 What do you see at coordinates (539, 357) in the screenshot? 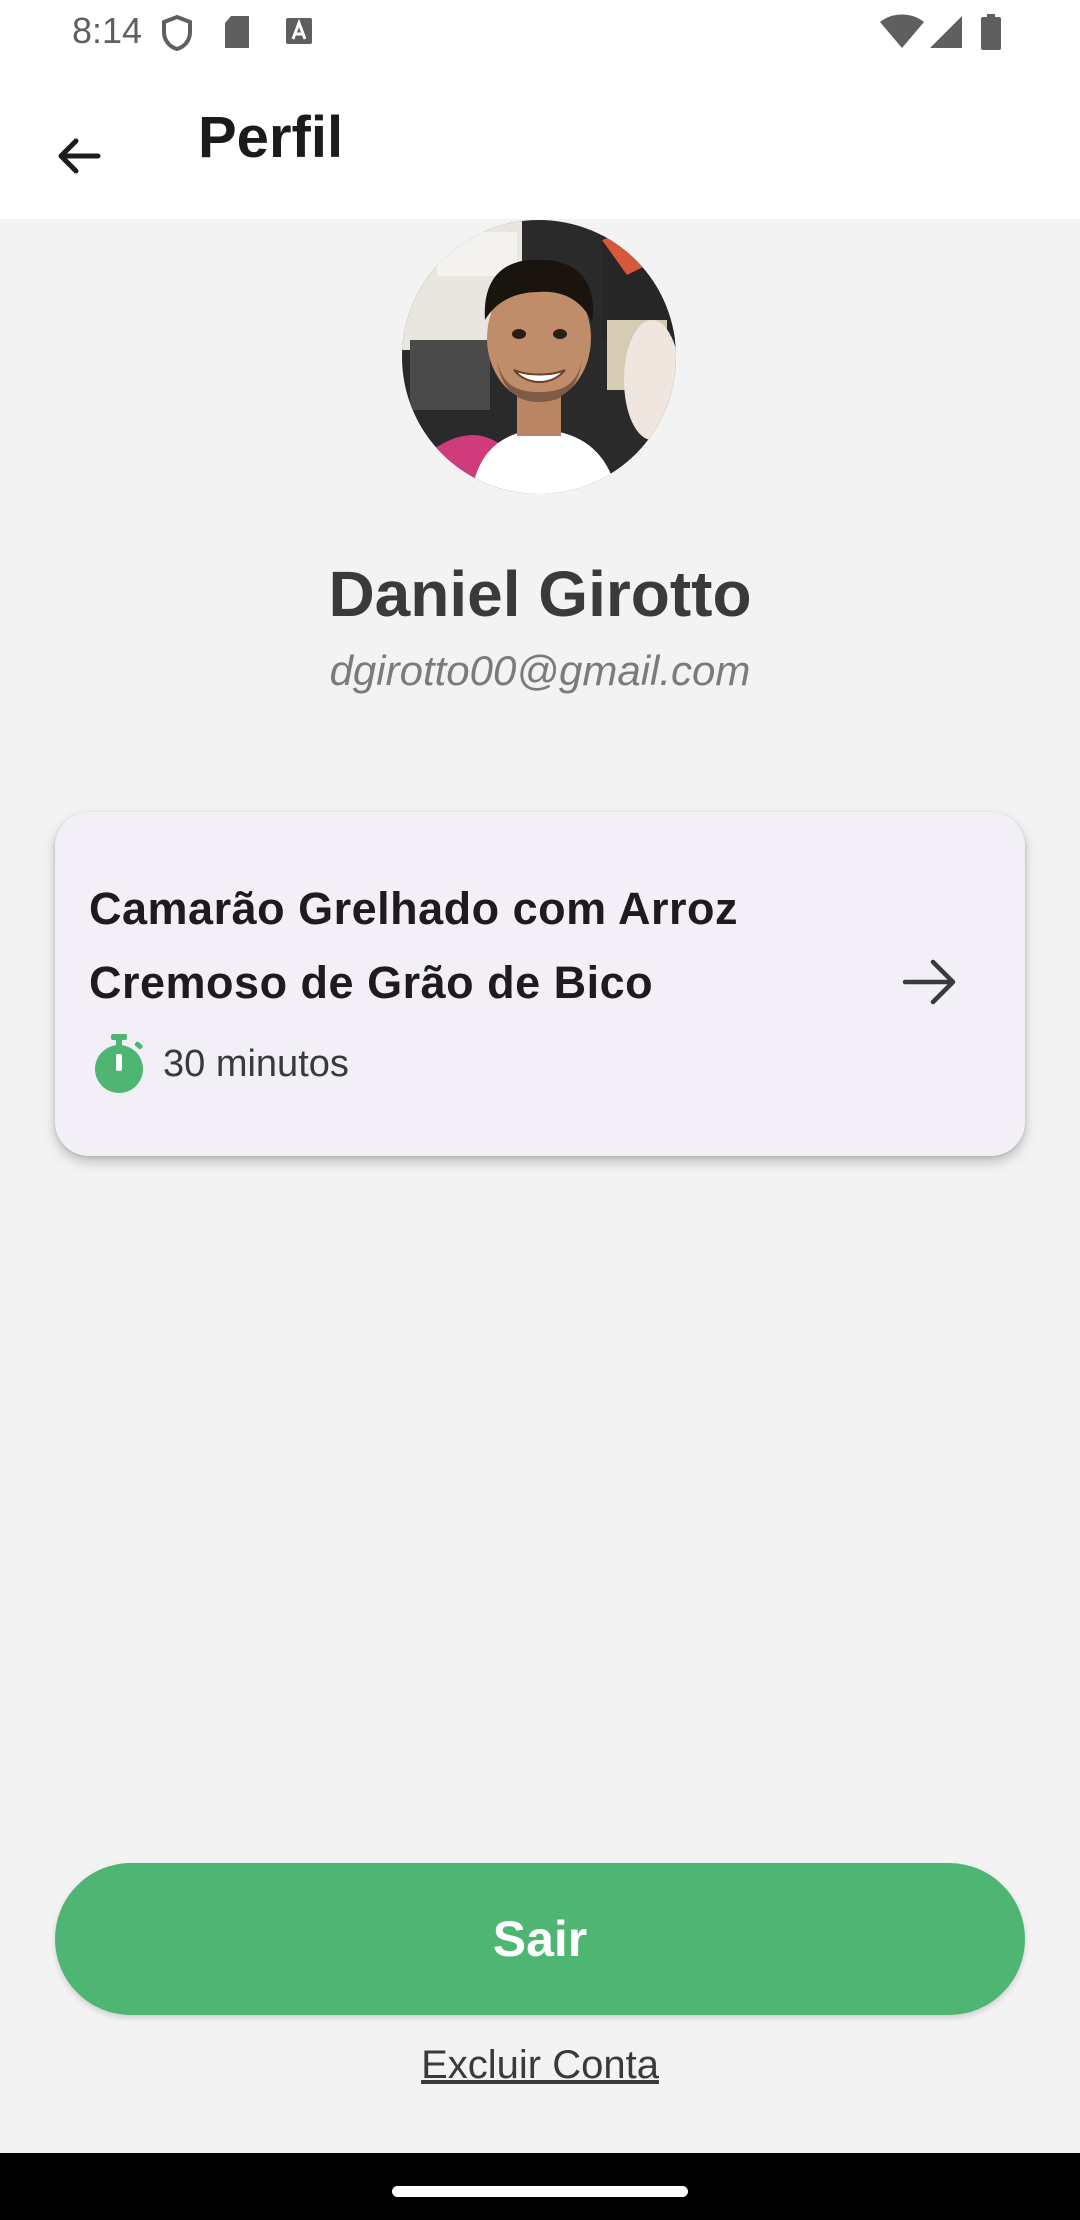
I see `avatar` at bounding box center [539, 357].